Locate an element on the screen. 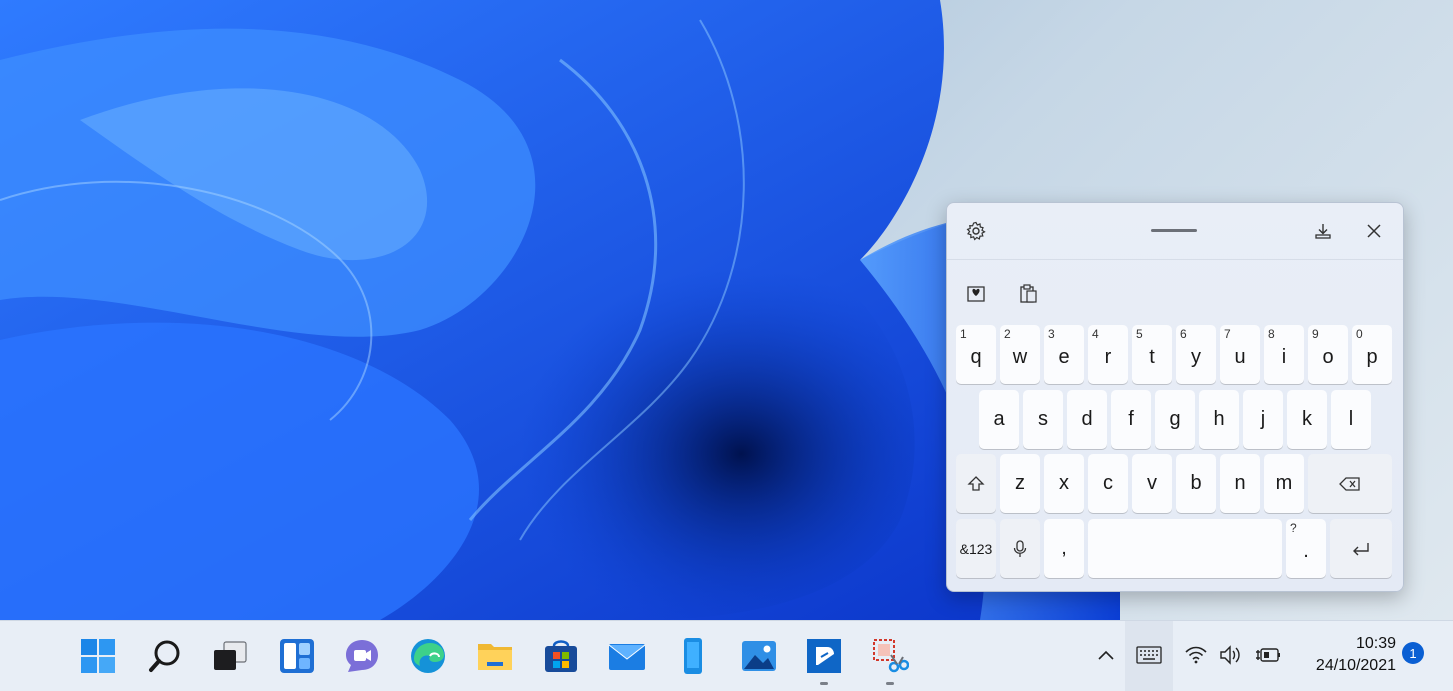  key-u: 7u is located at coordinates (1240, 354).